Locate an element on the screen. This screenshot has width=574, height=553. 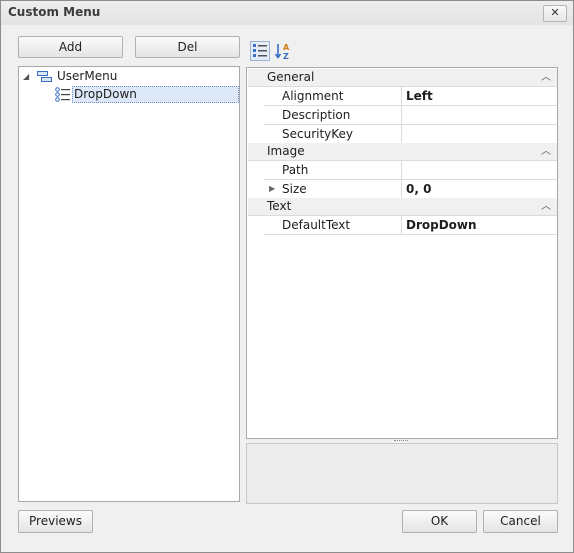
property-name: DefaultText is located at coordinates (342, 225).